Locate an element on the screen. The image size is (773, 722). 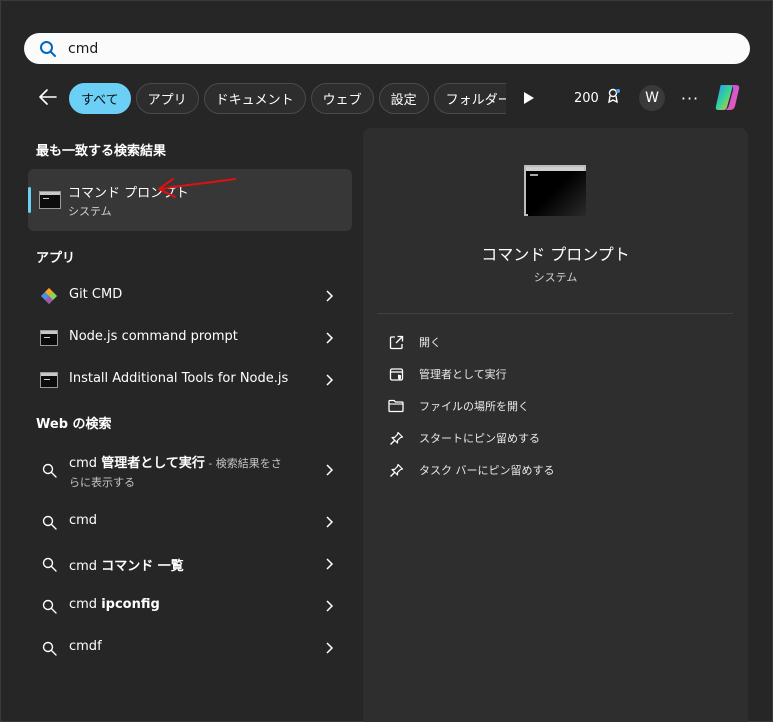
folder-icon is located at coordinates (396, 406).